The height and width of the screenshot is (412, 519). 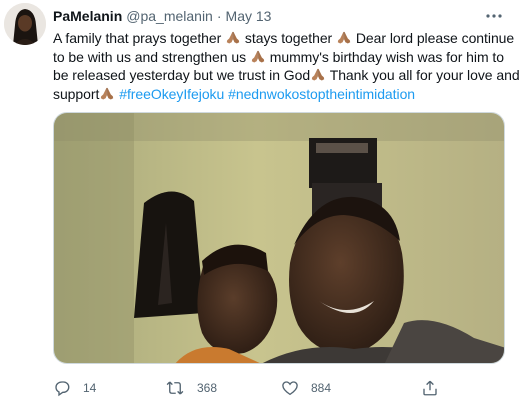 I want to click on text-segment: stays together, so click(x=289, y=38).